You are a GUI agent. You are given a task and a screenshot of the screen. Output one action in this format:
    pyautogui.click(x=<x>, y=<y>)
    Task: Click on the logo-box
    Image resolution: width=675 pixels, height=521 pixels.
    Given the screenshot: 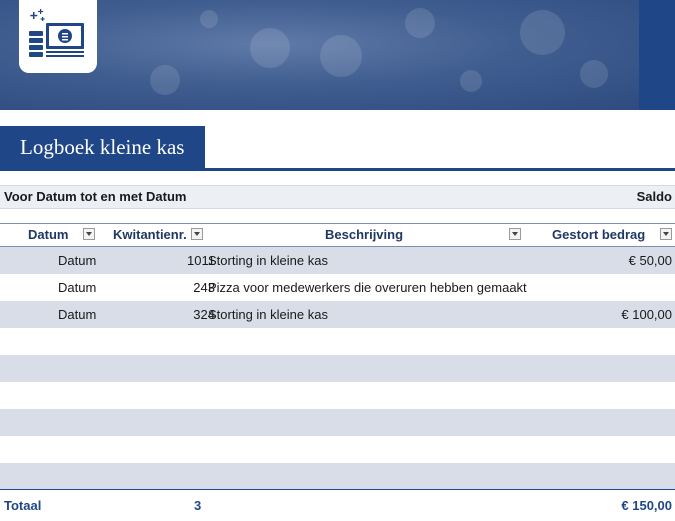 What is the action you would take?
    pyautogui.click(x=58, y=36)
    